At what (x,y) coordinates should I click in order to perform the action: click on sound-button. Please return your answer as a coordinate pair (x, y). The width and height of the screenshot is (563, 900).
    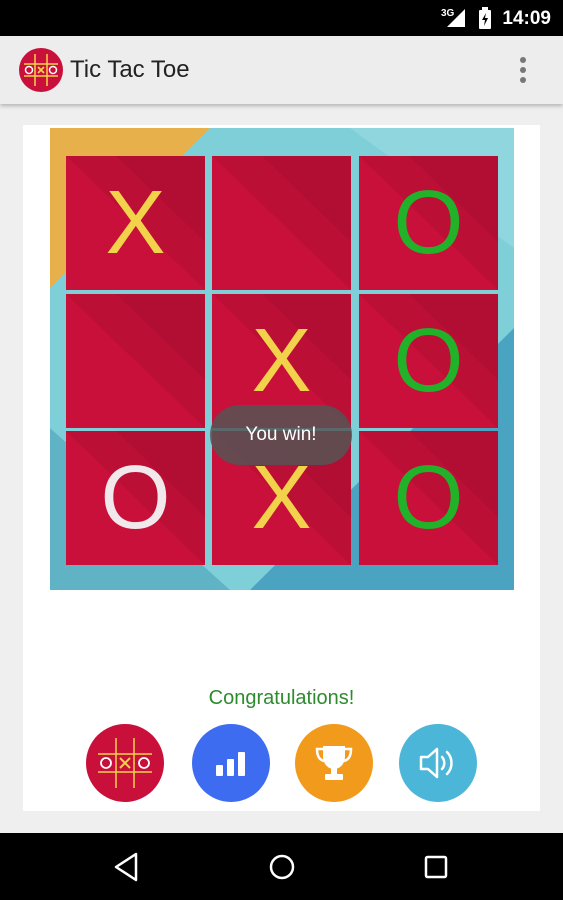
    Looking at the image, I should click on (438, 763).